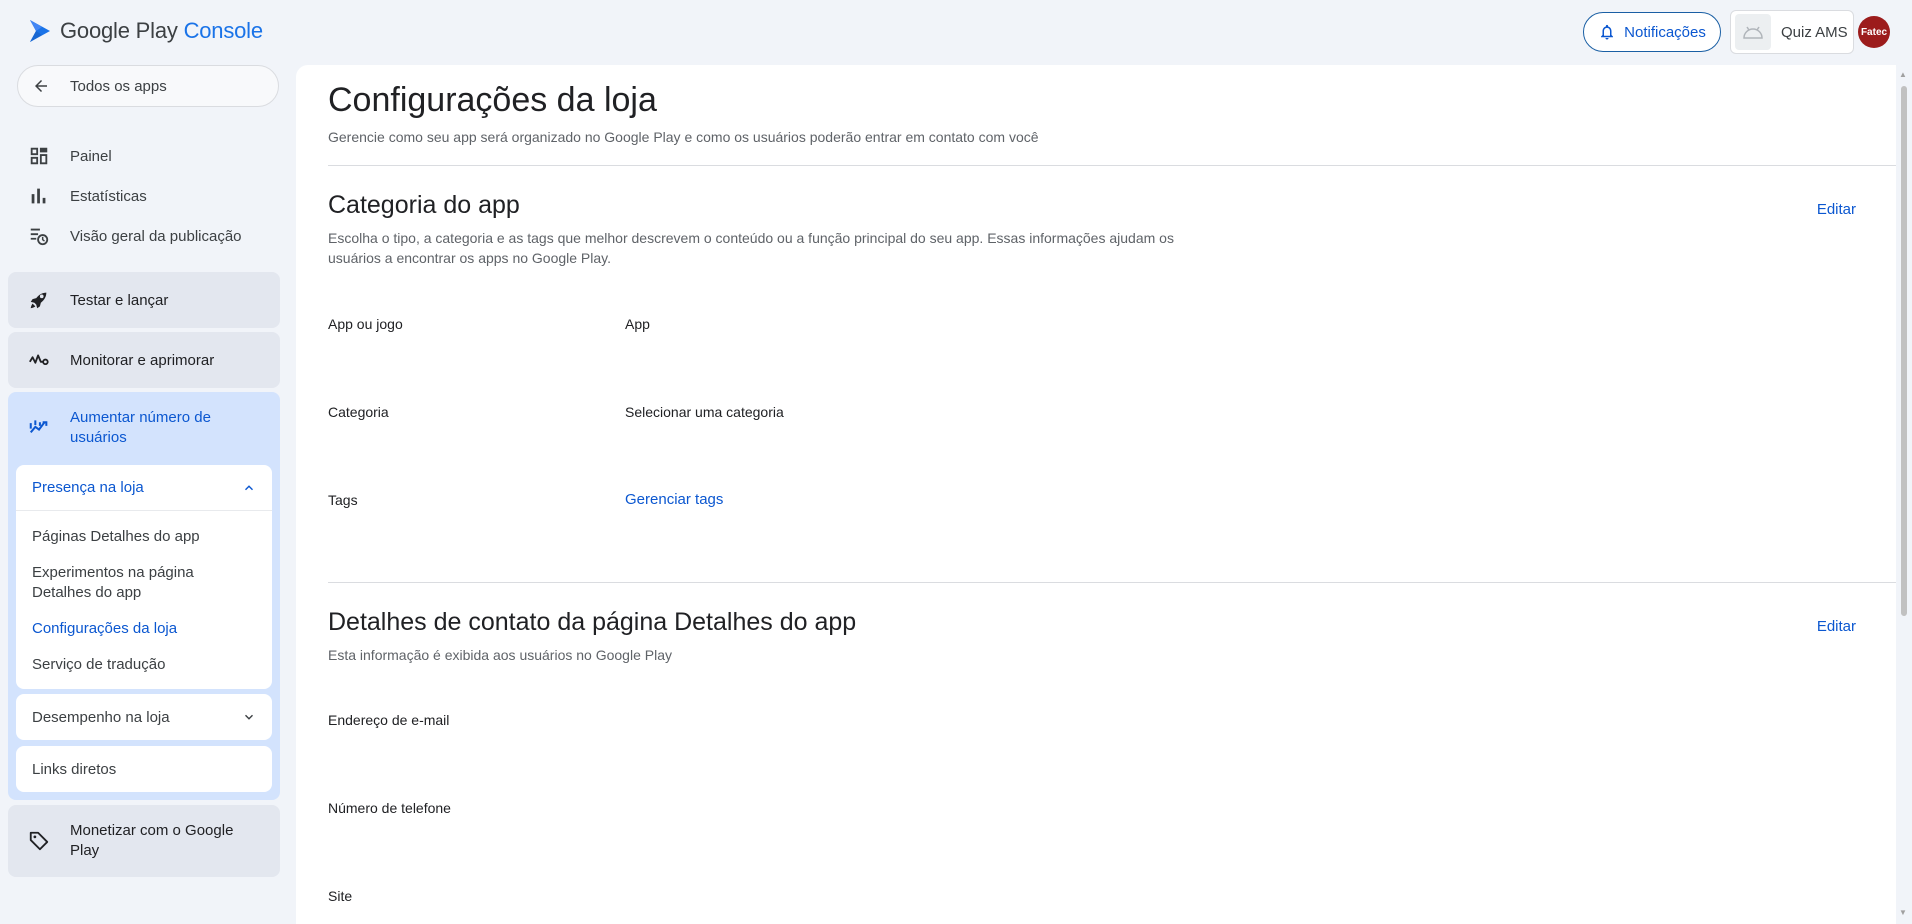  Describe the element at coordinates (140, 427) in the screenshot. I see `sidebar-card-label: Aumentar número de usuários` at that location.